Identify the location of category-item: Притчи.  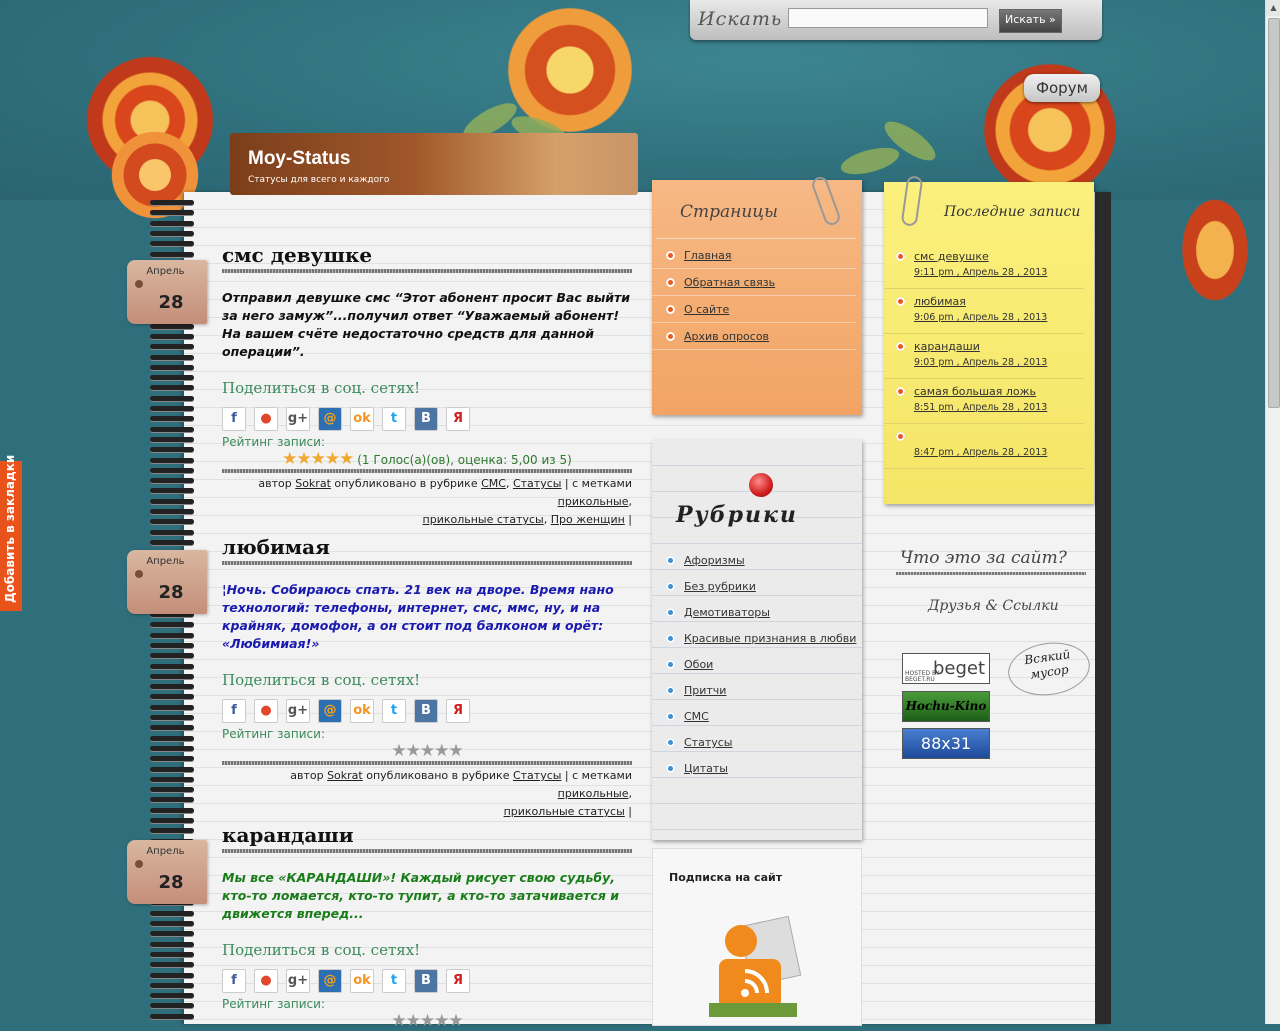
(755, 690).